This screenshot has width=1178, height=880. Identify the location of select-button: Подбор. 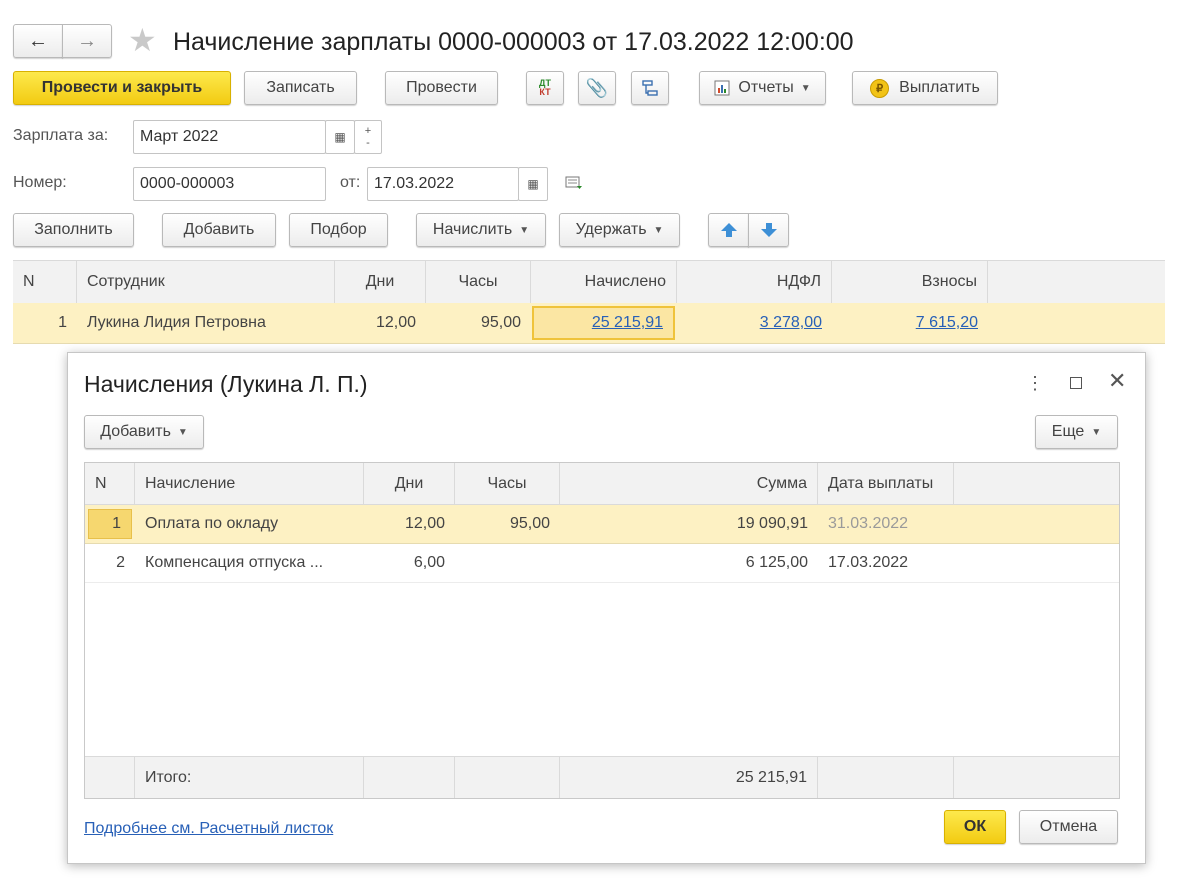
(338, 230).